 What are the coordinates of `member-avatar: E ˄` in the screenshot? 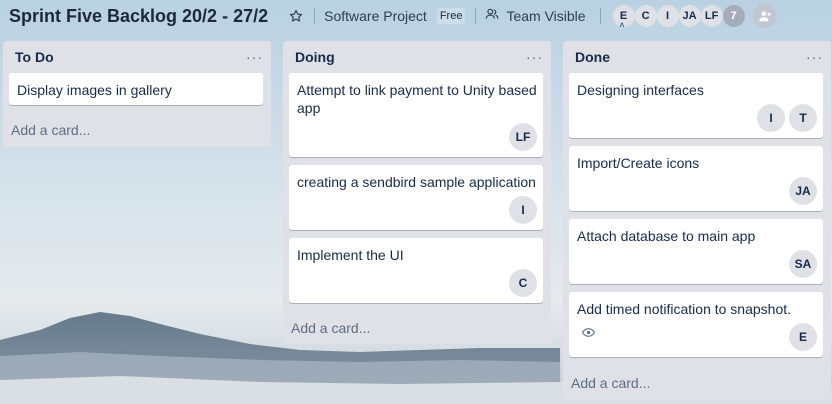 It's located at (623, 17).